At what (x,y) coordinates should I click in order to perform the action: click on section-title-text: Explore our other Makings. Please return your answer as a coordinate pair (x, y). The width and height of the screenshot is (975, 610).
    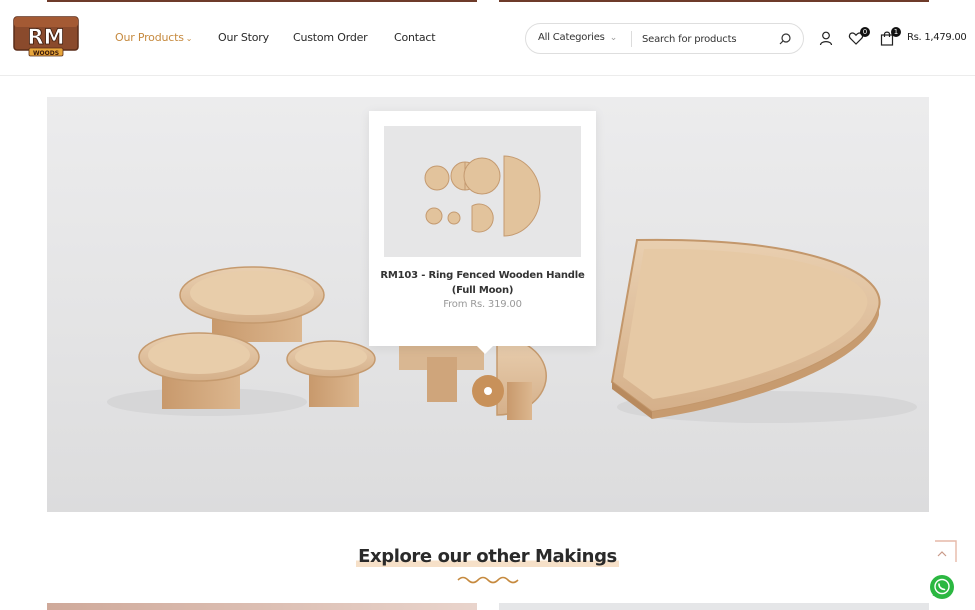
    Looking at the image, I should click on (487, 556).